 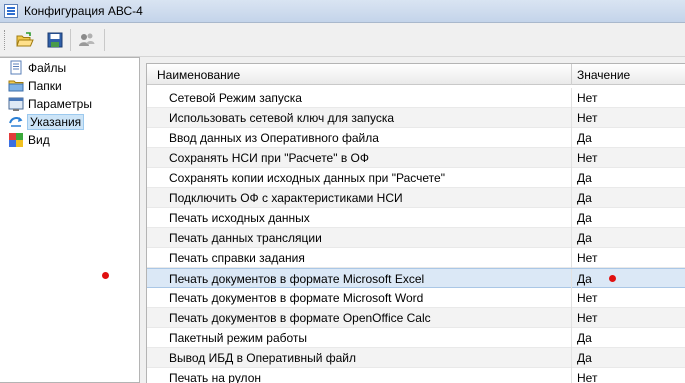 What do you see at coordinates (245, 238) in the screenshot?
I see `setting-name: Печать данных трансляции` at bounding box center [245, 238].